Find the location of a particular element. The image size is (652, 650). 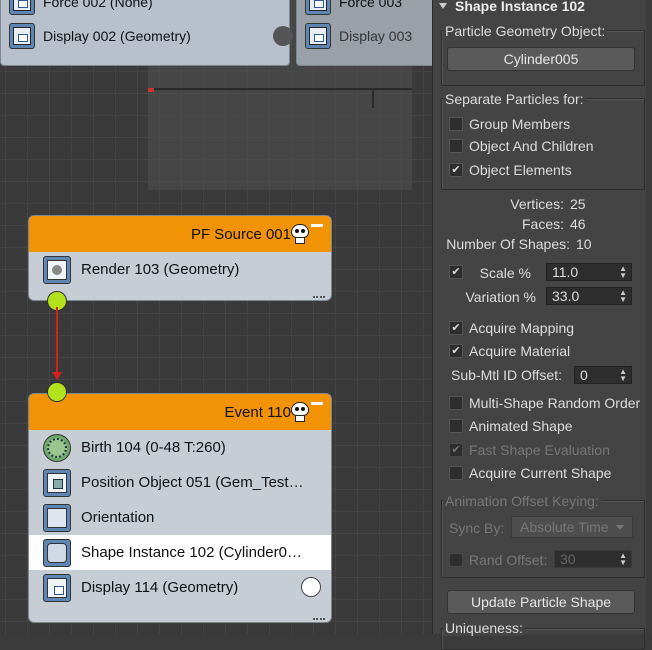

source-row-render: Render 103 (Geometry) is located at coordinates (180, 269).